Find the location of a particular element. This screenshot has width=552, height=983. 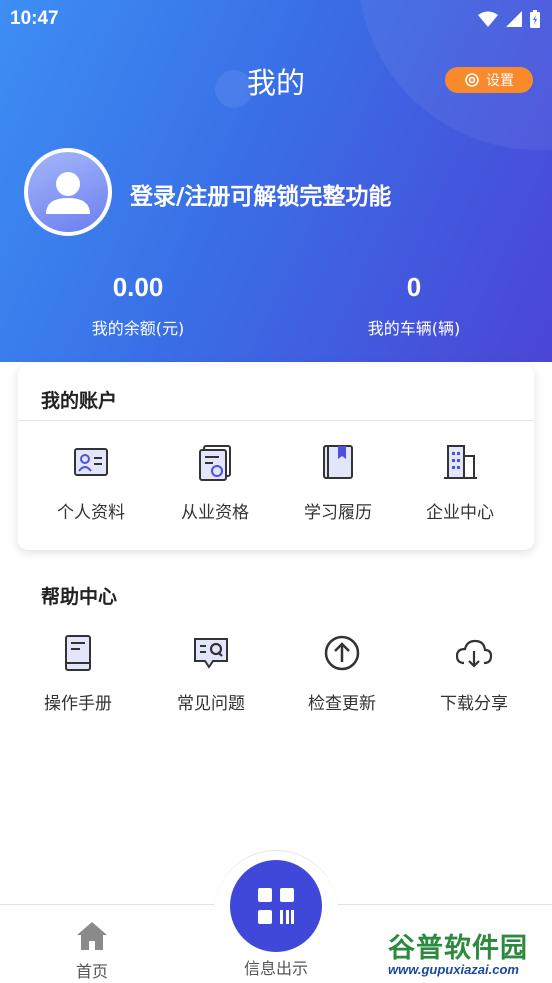

avatar-image is located at coordinates (68, 192).